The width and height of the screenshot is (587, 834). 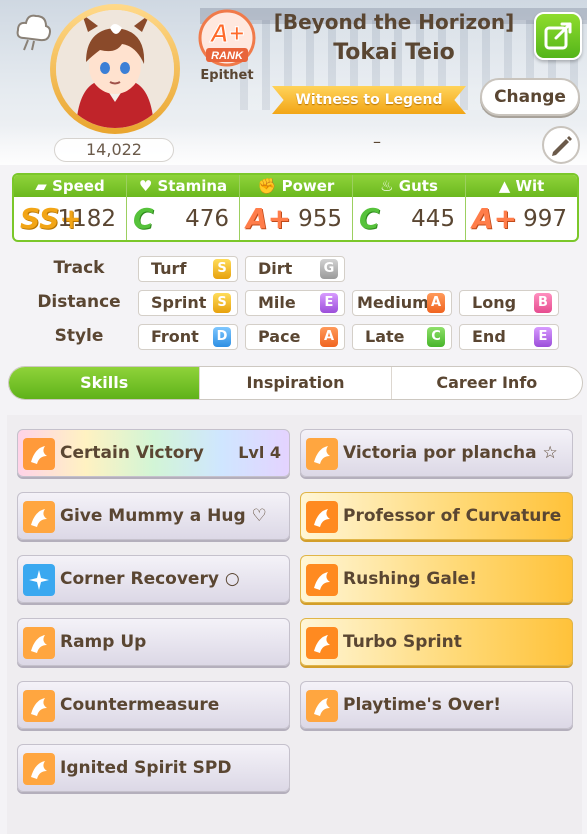 I want to click on share-button, so click(x=558, y=36).